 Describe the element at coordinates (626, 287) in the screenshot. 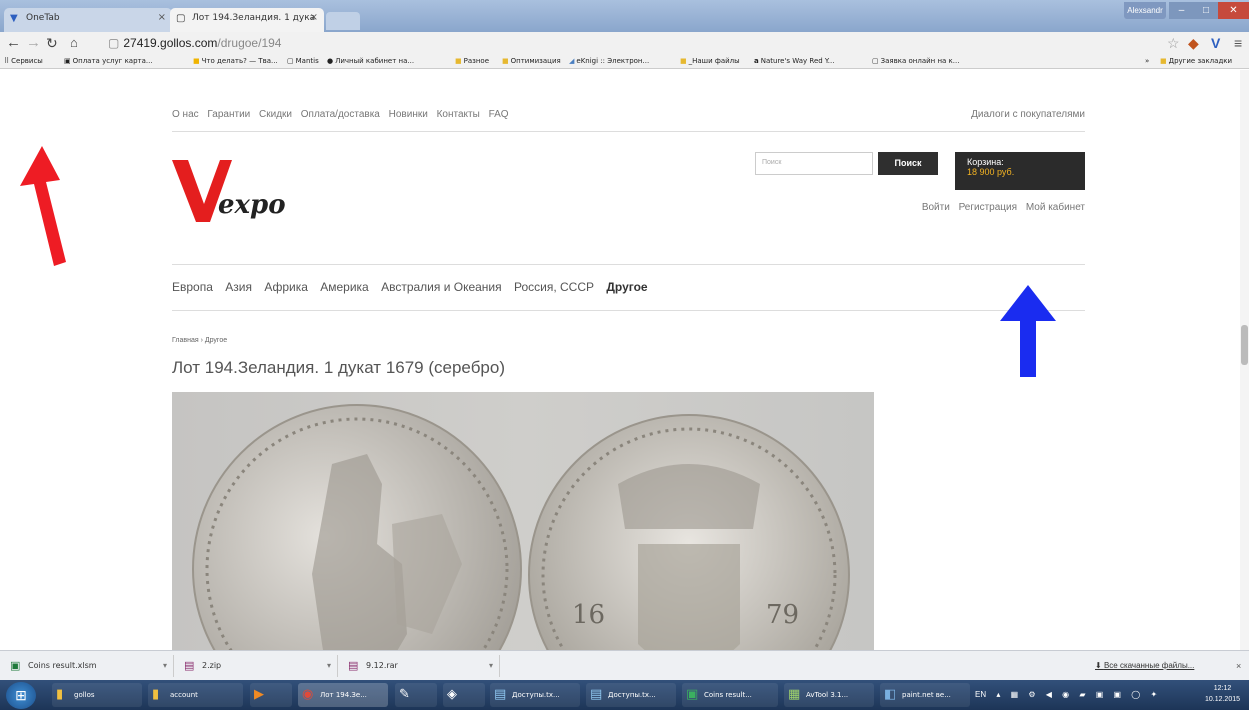

I see `category-other: Другое` at that location.